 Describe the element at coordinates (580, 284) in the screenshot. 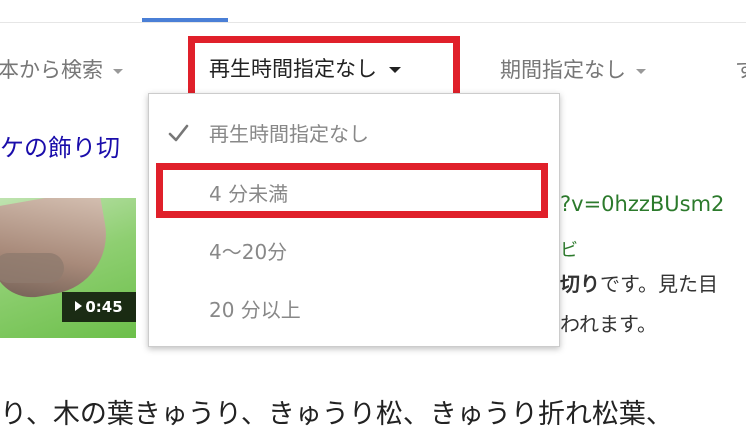

I see `snippet-bold: 切り` at that location.